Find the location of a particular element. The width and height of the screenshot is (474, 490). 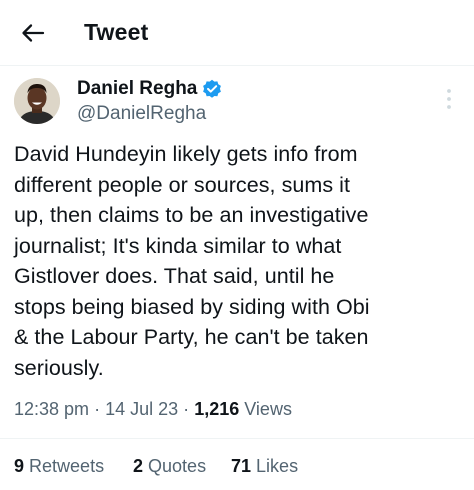

retweets-count: 9 is located at coordinates (19, 466).